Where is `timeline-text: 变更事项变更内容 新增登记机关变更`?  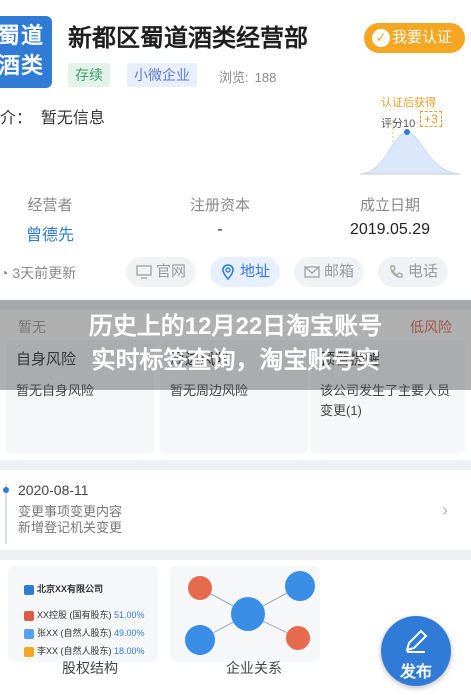 timeline-text: 变更事项变更内容 新增登记机关变更 is located at coordinates (70, 520).